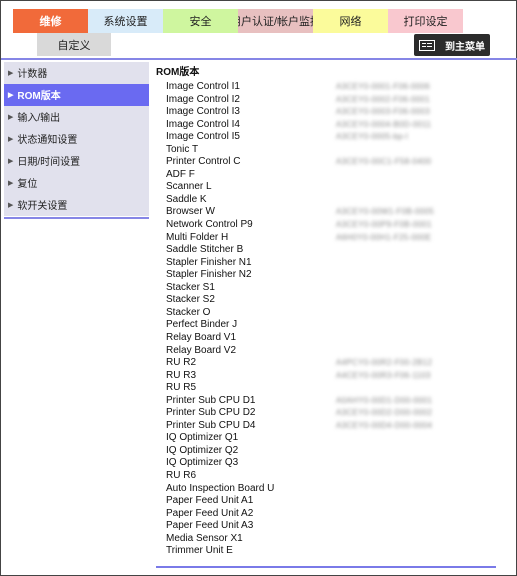  I want to click on rom-row: Perfect Binder J, so click(331, 325).